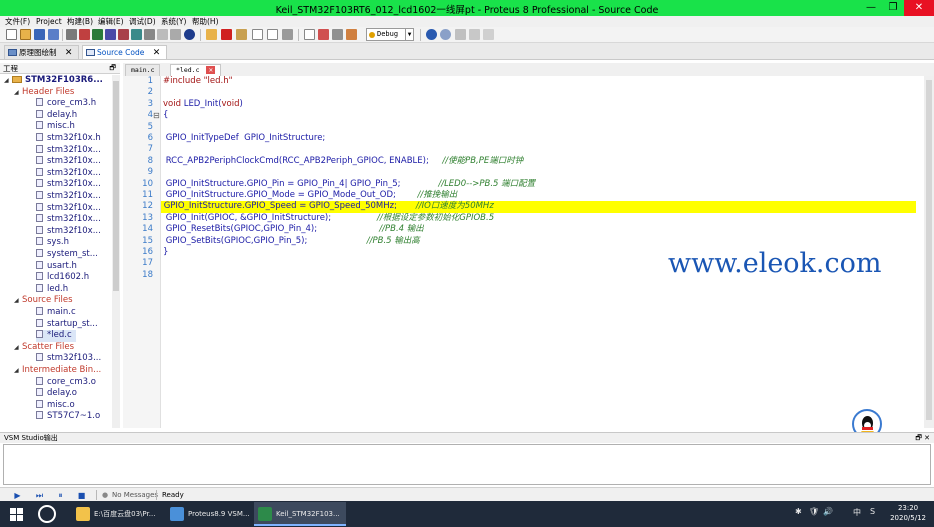 This screenshot has height=527, width=934. Describe the element at coordinates (55, 127) in the screenshot. I see `tree-file-item: misc.h` at that location.